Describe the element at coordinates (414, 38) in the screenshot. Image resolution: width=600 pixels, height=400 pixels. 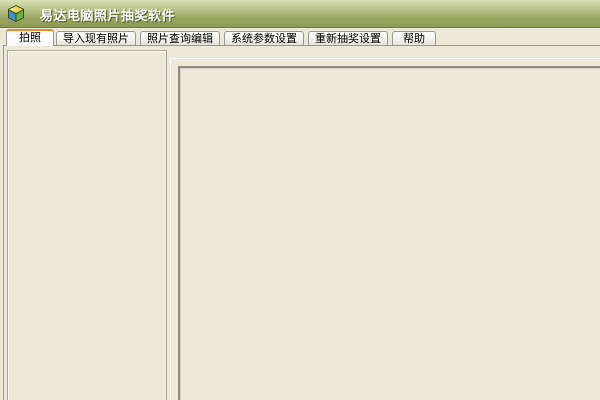
I see `tab-help: 帮助` at that location.